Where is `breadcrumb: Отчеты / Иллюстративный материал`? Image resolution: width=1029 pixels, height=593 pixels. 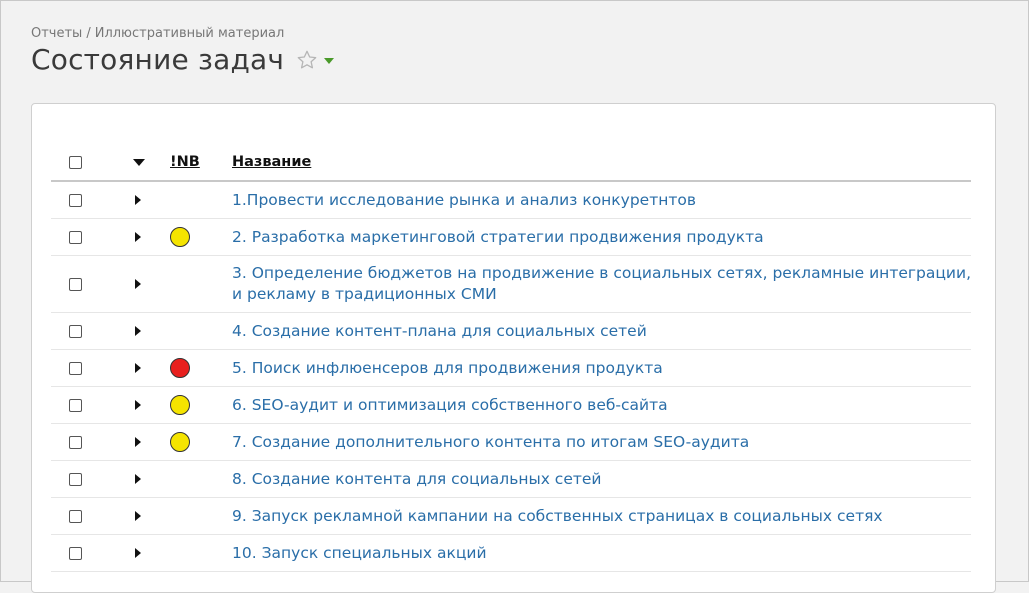
breadcrumb: Отчеты / Иллюстративный материал is located at coordinates (157, 33).